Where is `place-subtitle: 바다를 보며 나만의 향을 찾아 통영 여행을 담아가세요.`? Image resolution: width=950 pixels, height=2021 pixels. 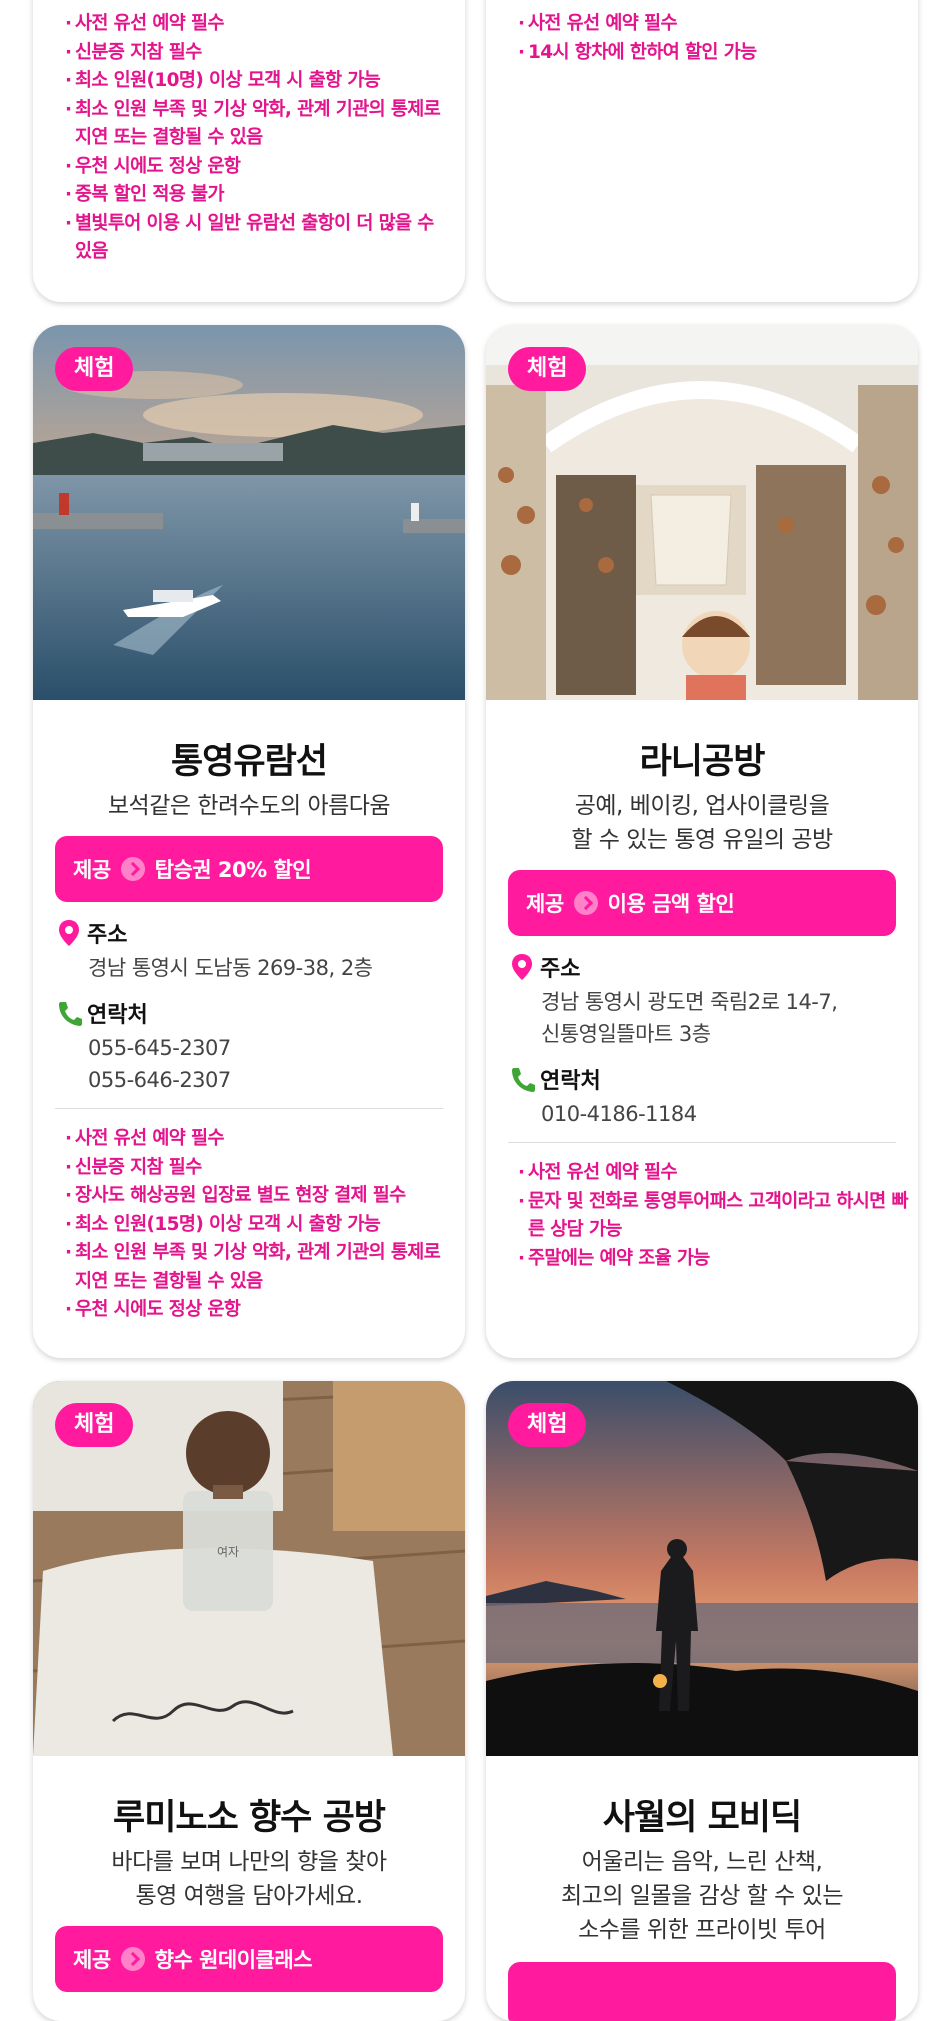 place-subtitle: 바다를 보며 나만의 향을 찾아 통영 여행을 담아가세요. is located at coordinates (249, 1879).